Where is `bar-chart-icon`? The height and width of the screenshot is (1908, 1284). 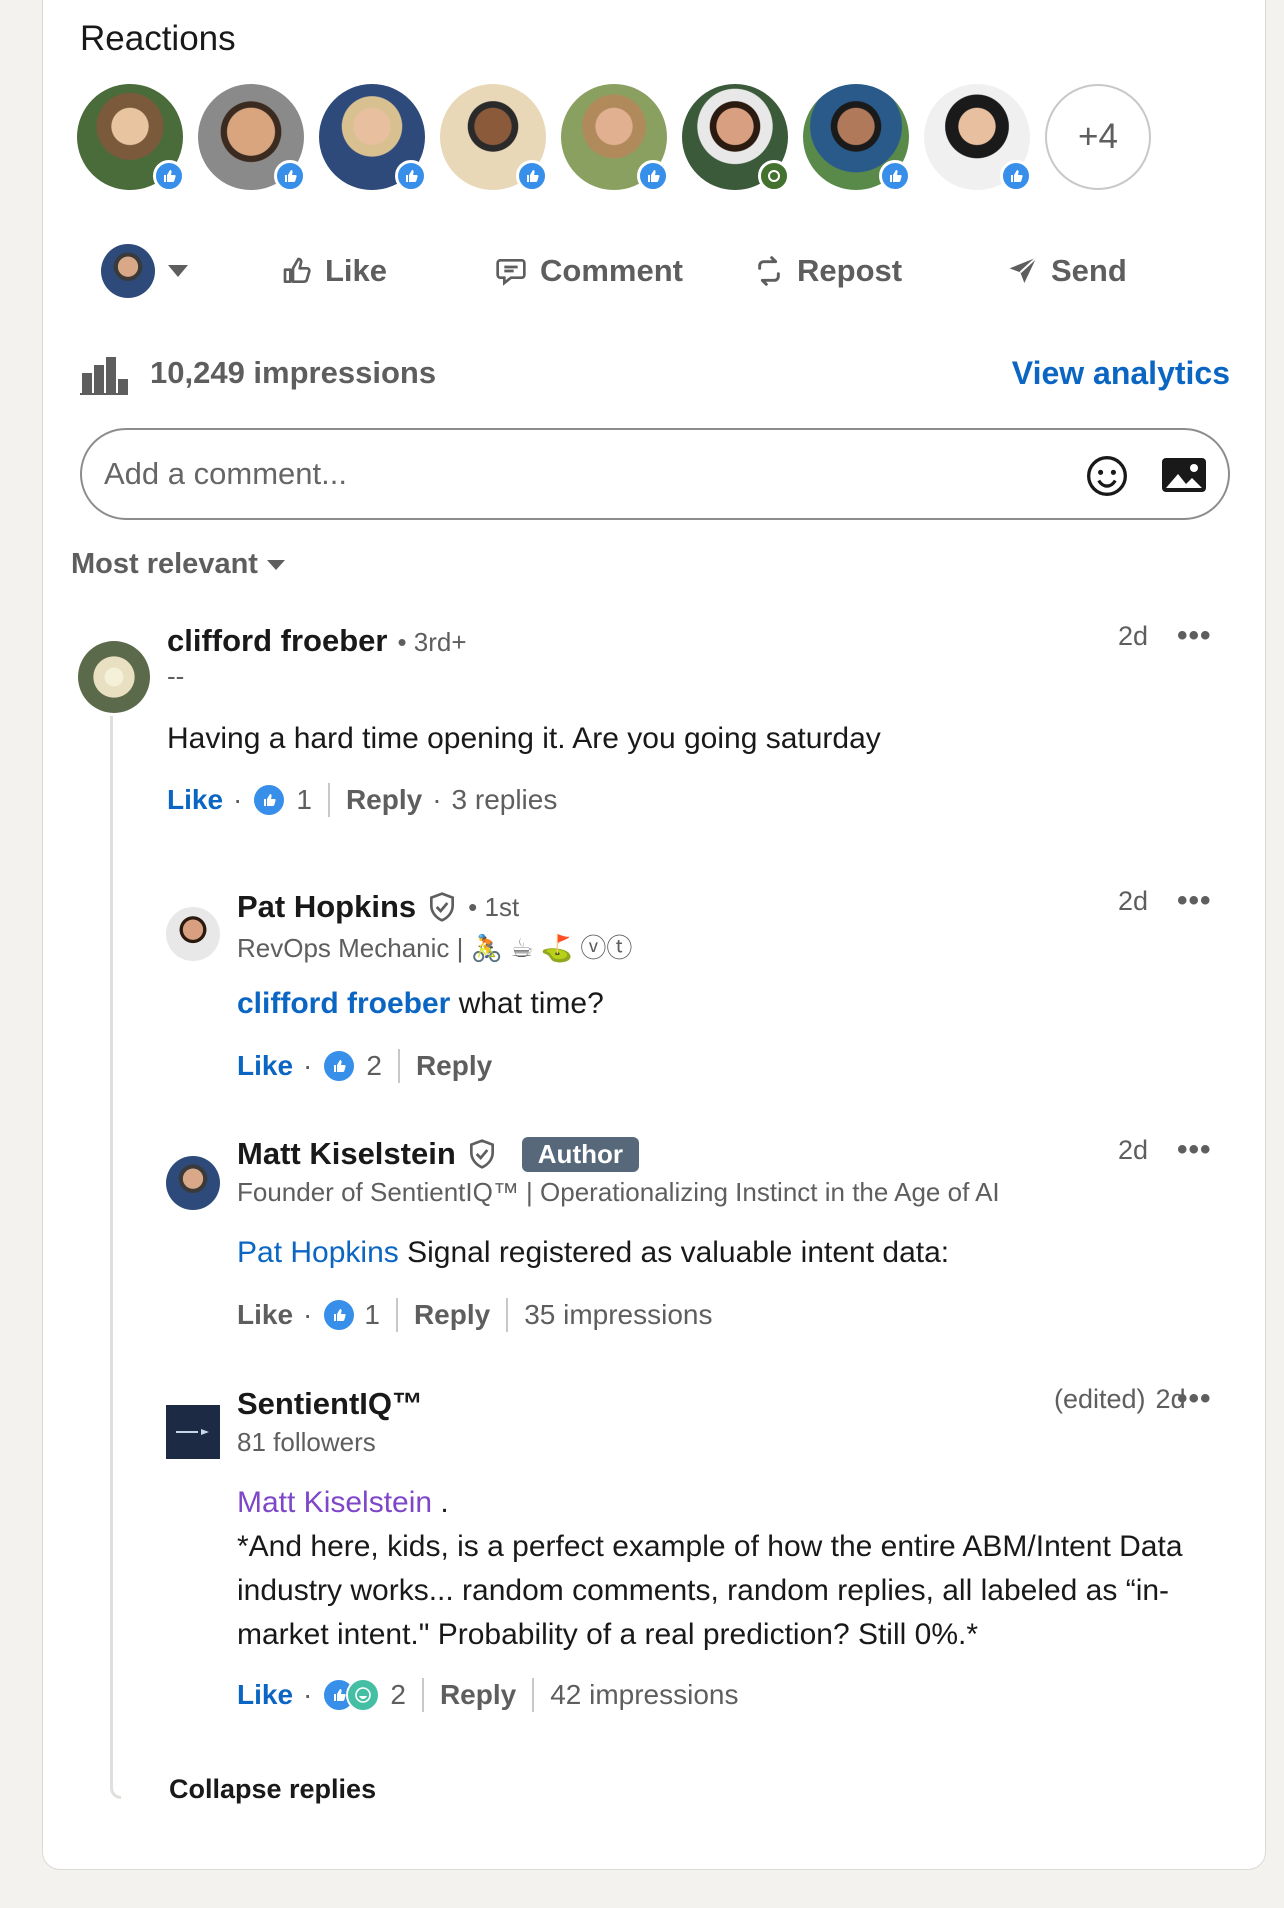 bar-chart-icon is located at coordinates (104, 376).